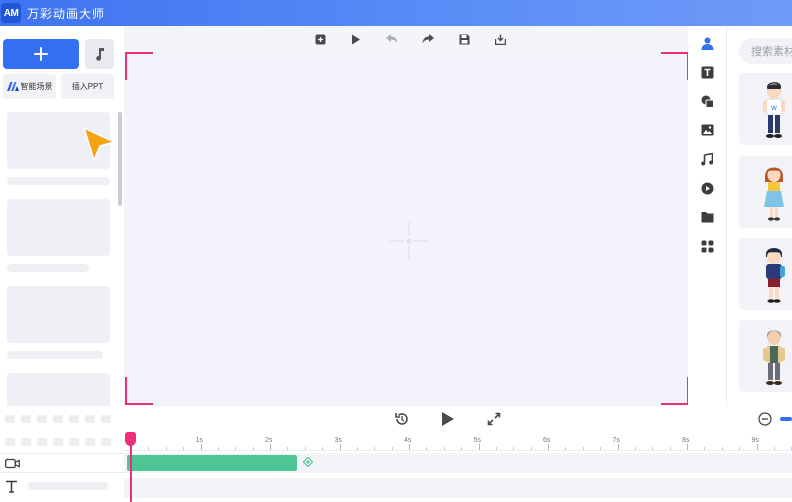  I want to click on plus-icon, so click(41, 54).